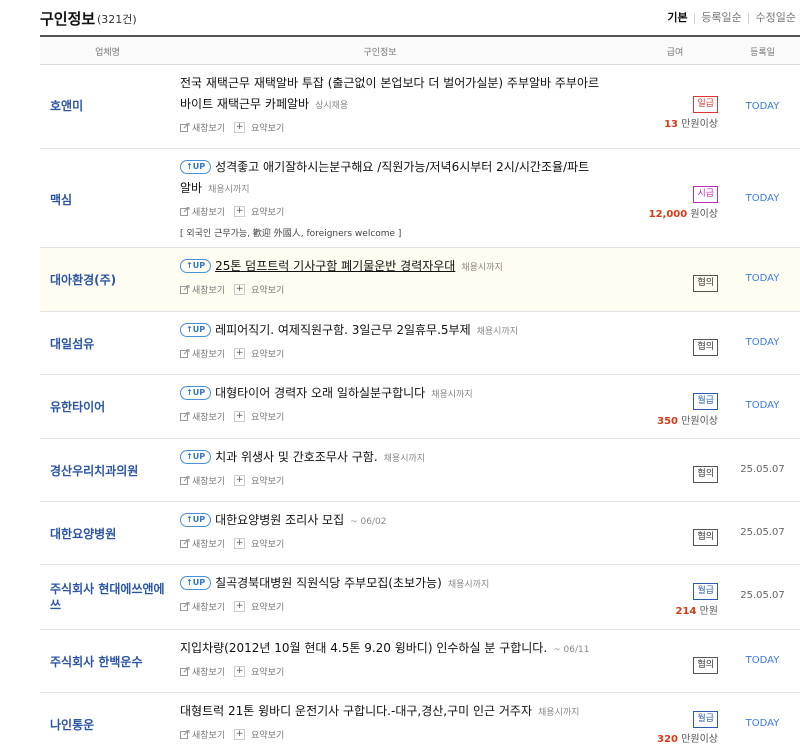  I want to click on company-name: 호앤미, so click(112, 106).